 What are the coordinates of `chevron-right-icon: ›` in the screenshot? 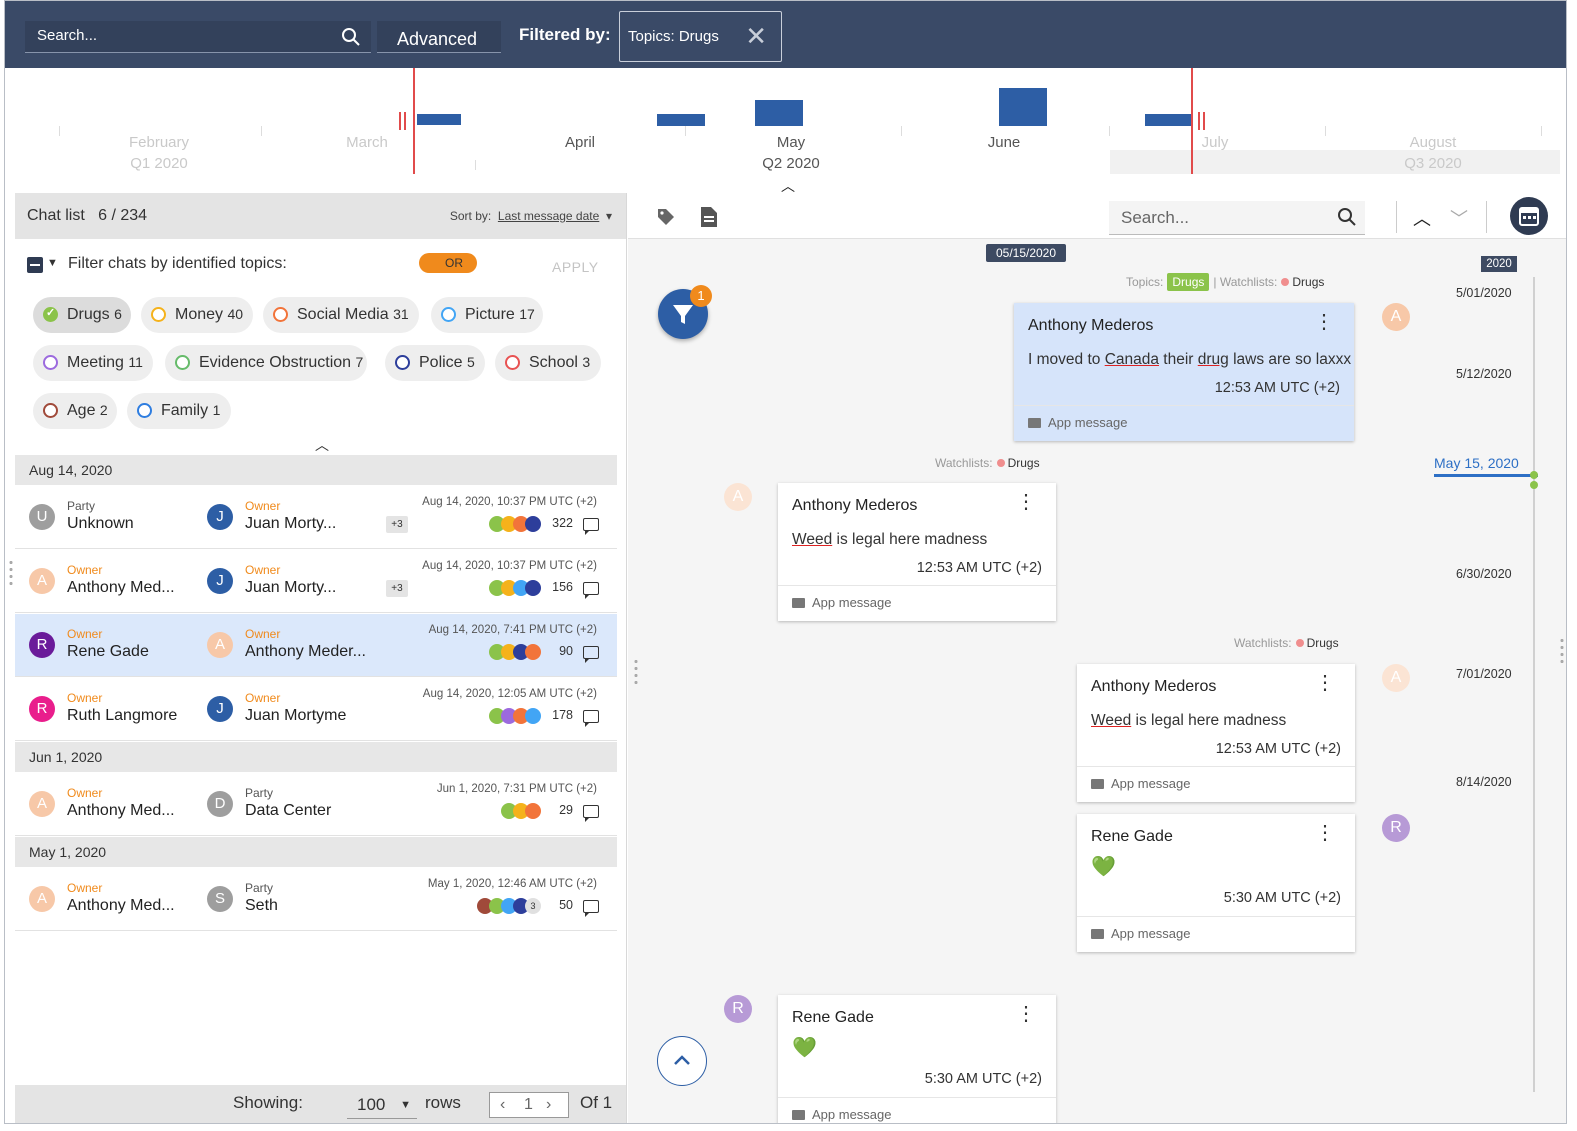 It's located at (548, 1105).